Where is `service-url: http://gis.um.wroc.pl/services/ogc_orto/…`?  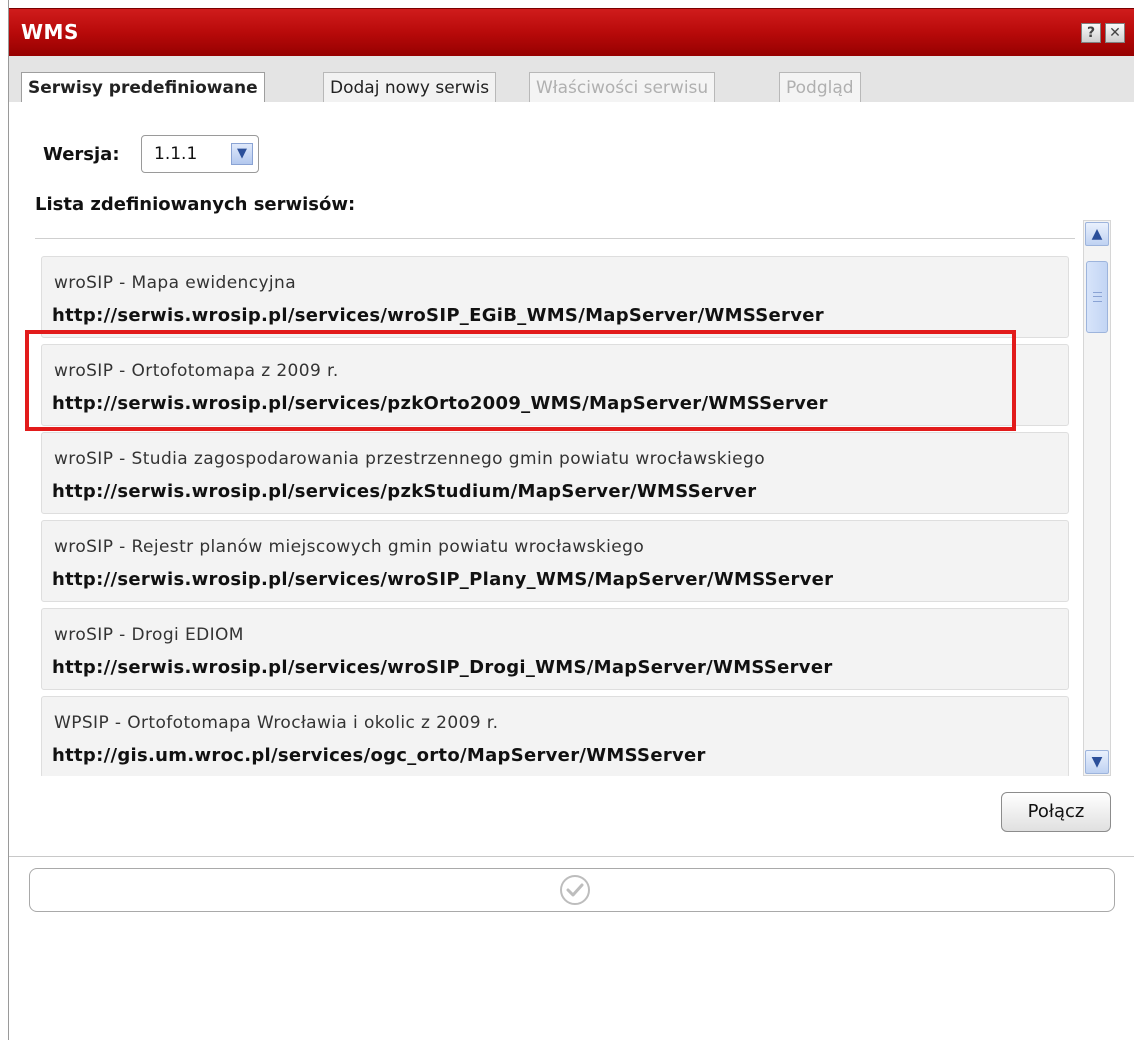 service-url: http://gis.um.wroc.pl/services/ogc_orto/… is located at coordinates (379, 755).